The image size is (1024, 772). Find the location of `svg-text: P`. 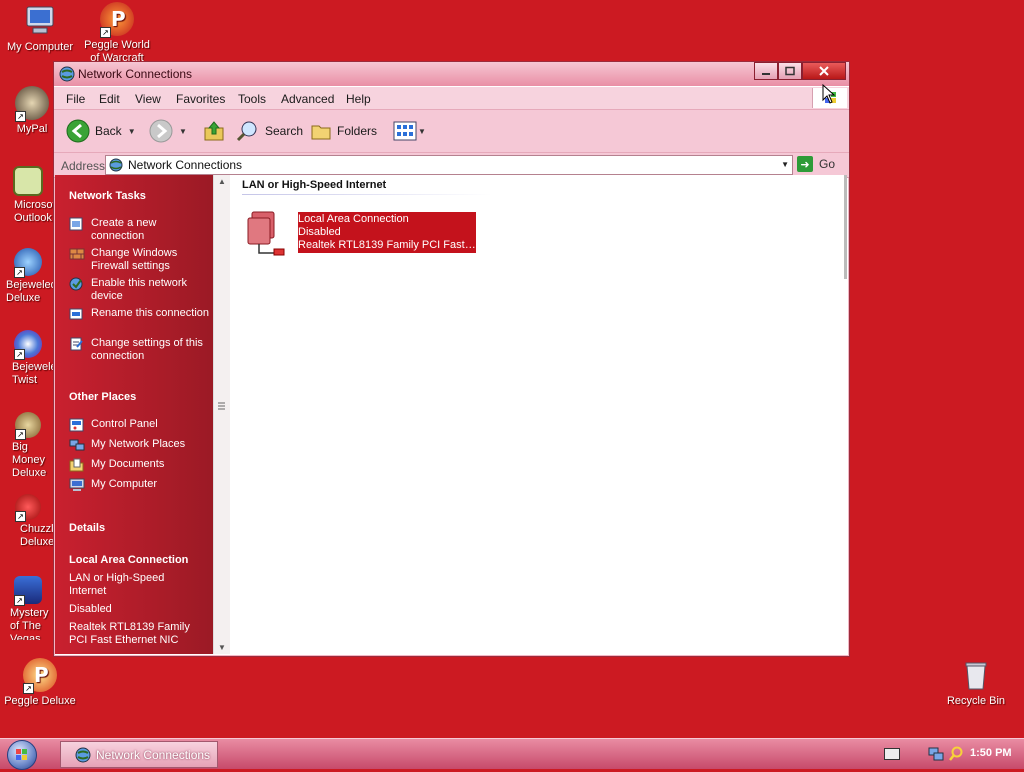

svg-text: P is located at coordinates (41, 675).